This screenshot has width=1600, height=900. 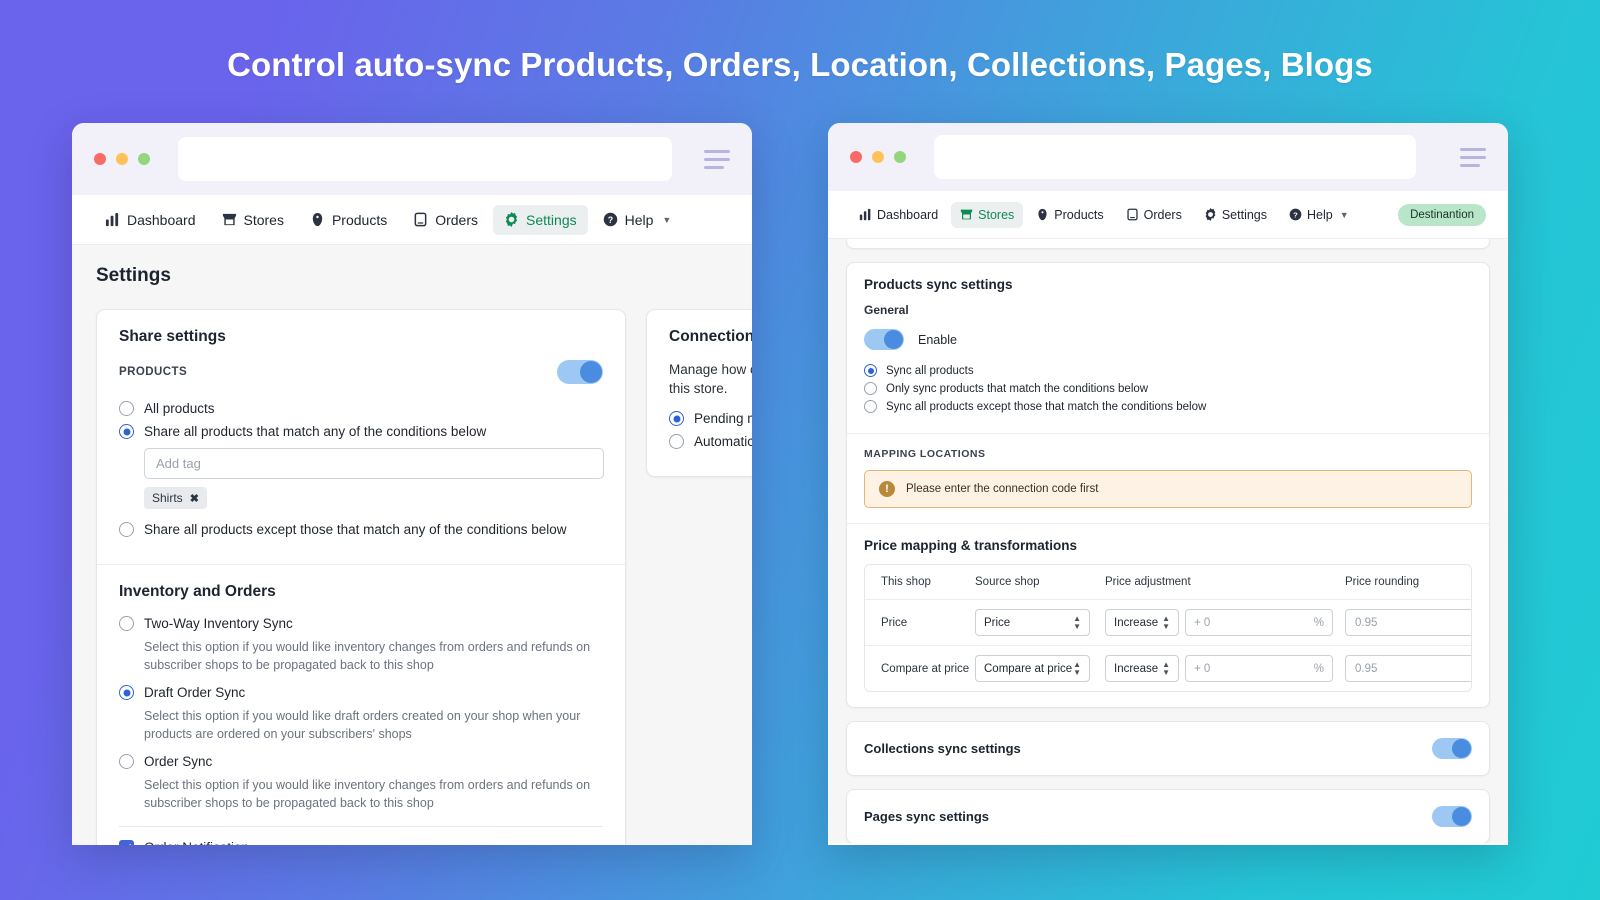 What do you see at coordinates (997, 622) in the screenshot?
I see `select-value: Price` at bounding box center [997, 622].